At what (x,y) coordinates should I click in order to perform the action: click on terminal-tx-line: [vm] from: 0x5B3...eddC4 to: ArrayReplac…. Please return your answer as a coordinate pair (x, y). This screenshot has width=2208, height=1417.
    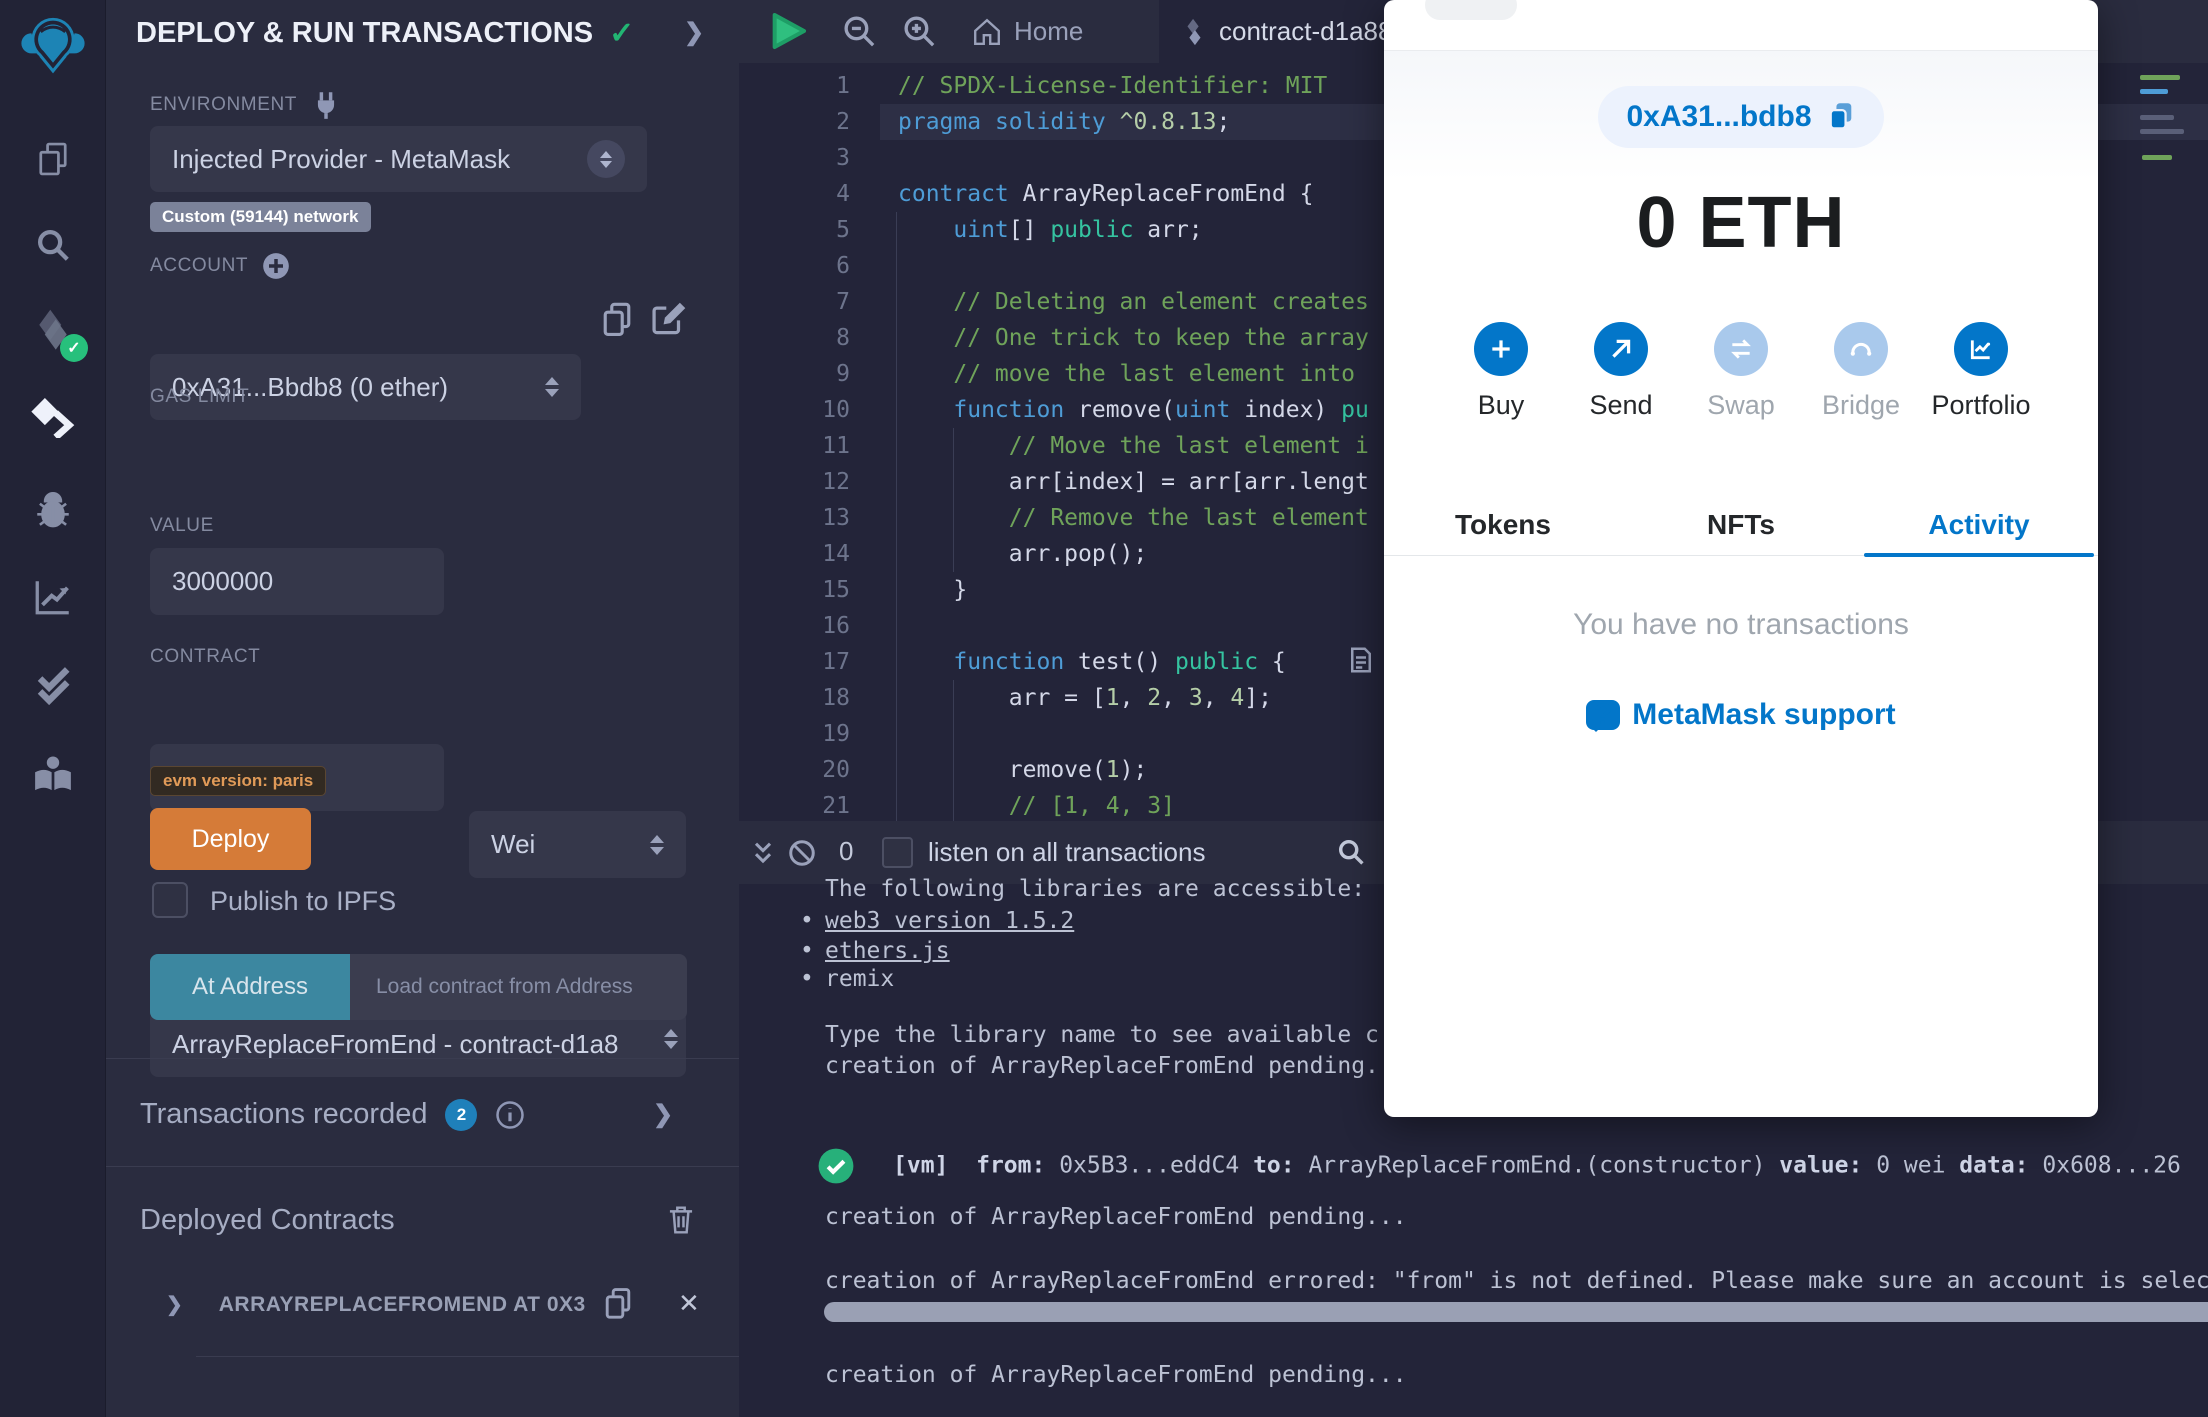
    Looking at the image, I should click on (1499, 1166).